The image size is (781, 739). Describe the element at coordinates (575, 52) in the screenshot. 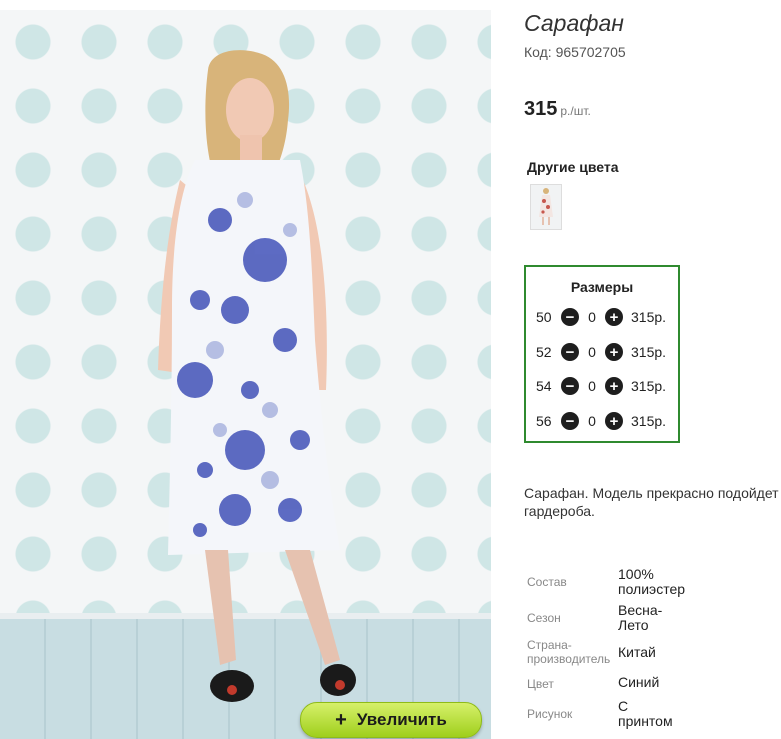

I see `product-code: Код: 965702705` at that location.